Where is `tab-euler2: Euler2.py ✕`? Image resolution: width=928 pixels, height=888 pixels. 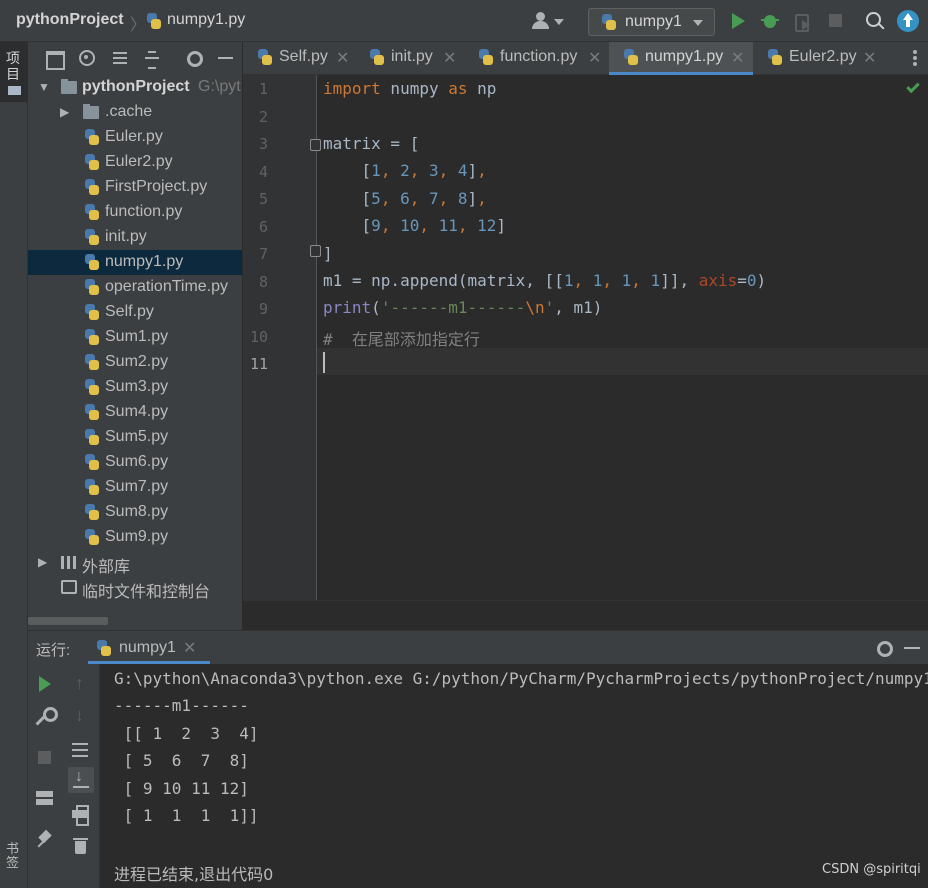 tab-euler2: Euler2.py ✕ is located at coordinates (819, 58).